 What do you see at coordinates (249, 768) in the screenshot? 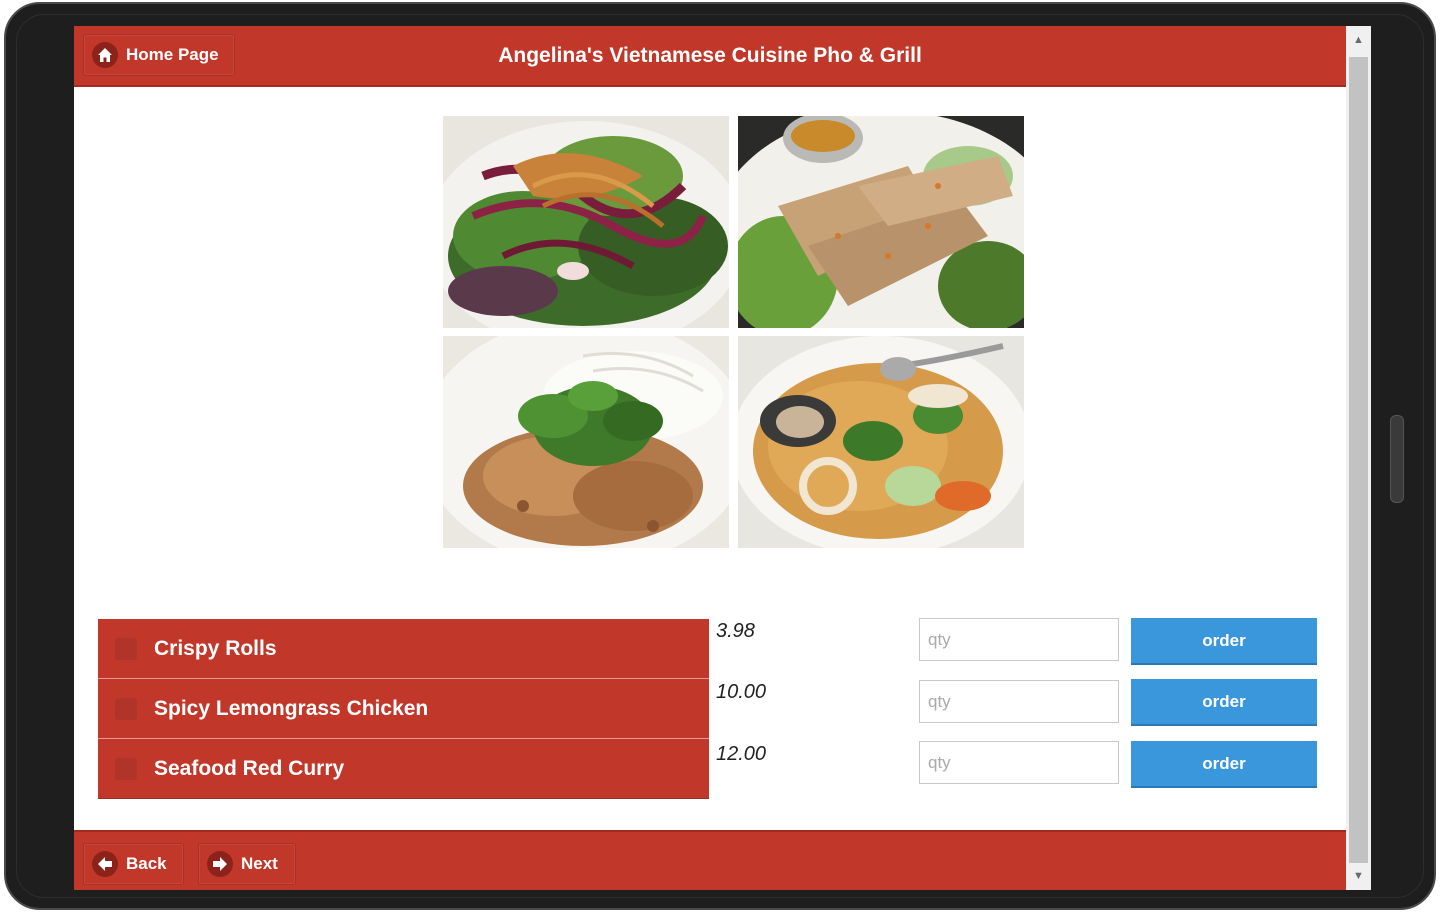
I see `item-name: Seafood Red Curry` at bounding box center [249, 768].